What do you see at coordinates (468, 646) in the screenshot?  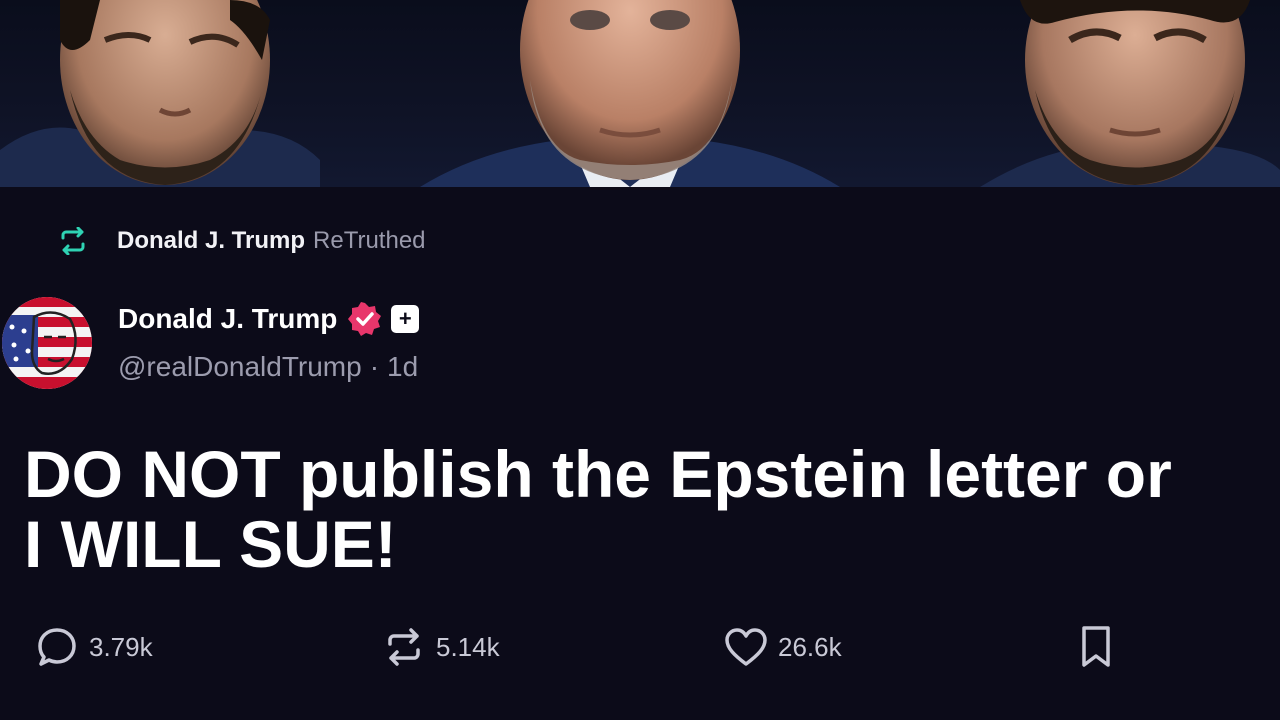 I see `retruth-count: 5.14k` at bounding box center [468, 646].